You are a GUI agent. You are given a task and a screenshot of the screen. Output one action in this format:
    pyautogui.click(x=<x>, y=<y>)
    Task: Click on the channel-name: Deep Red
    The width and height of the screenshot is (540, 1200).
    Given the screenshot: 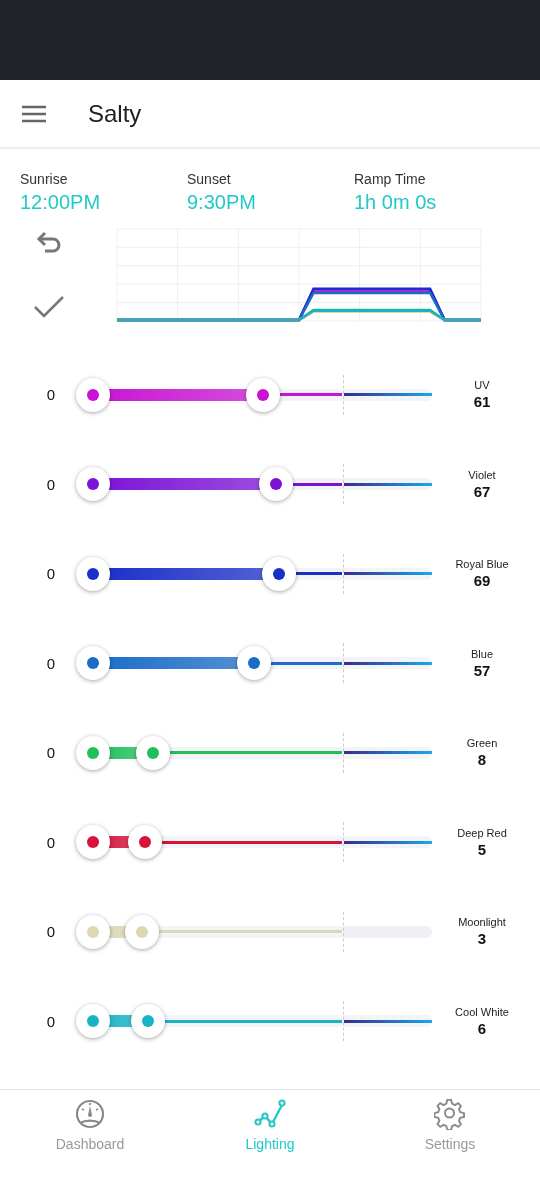 What is the action you would take?
    pyautogui.click(x=482, y=832)
    